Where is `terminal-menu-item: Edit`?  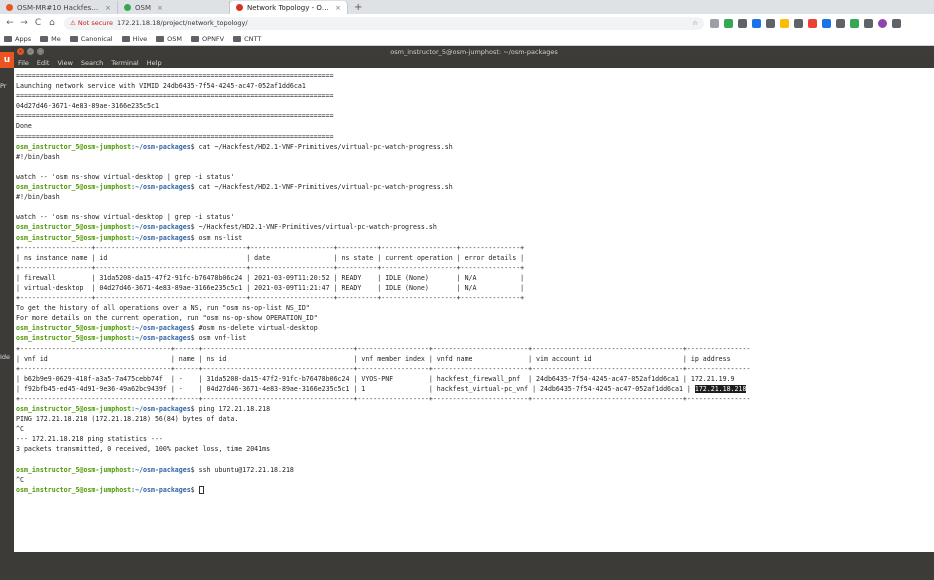 terminal-menu-item: Edit is located at coordinates (43, 63).